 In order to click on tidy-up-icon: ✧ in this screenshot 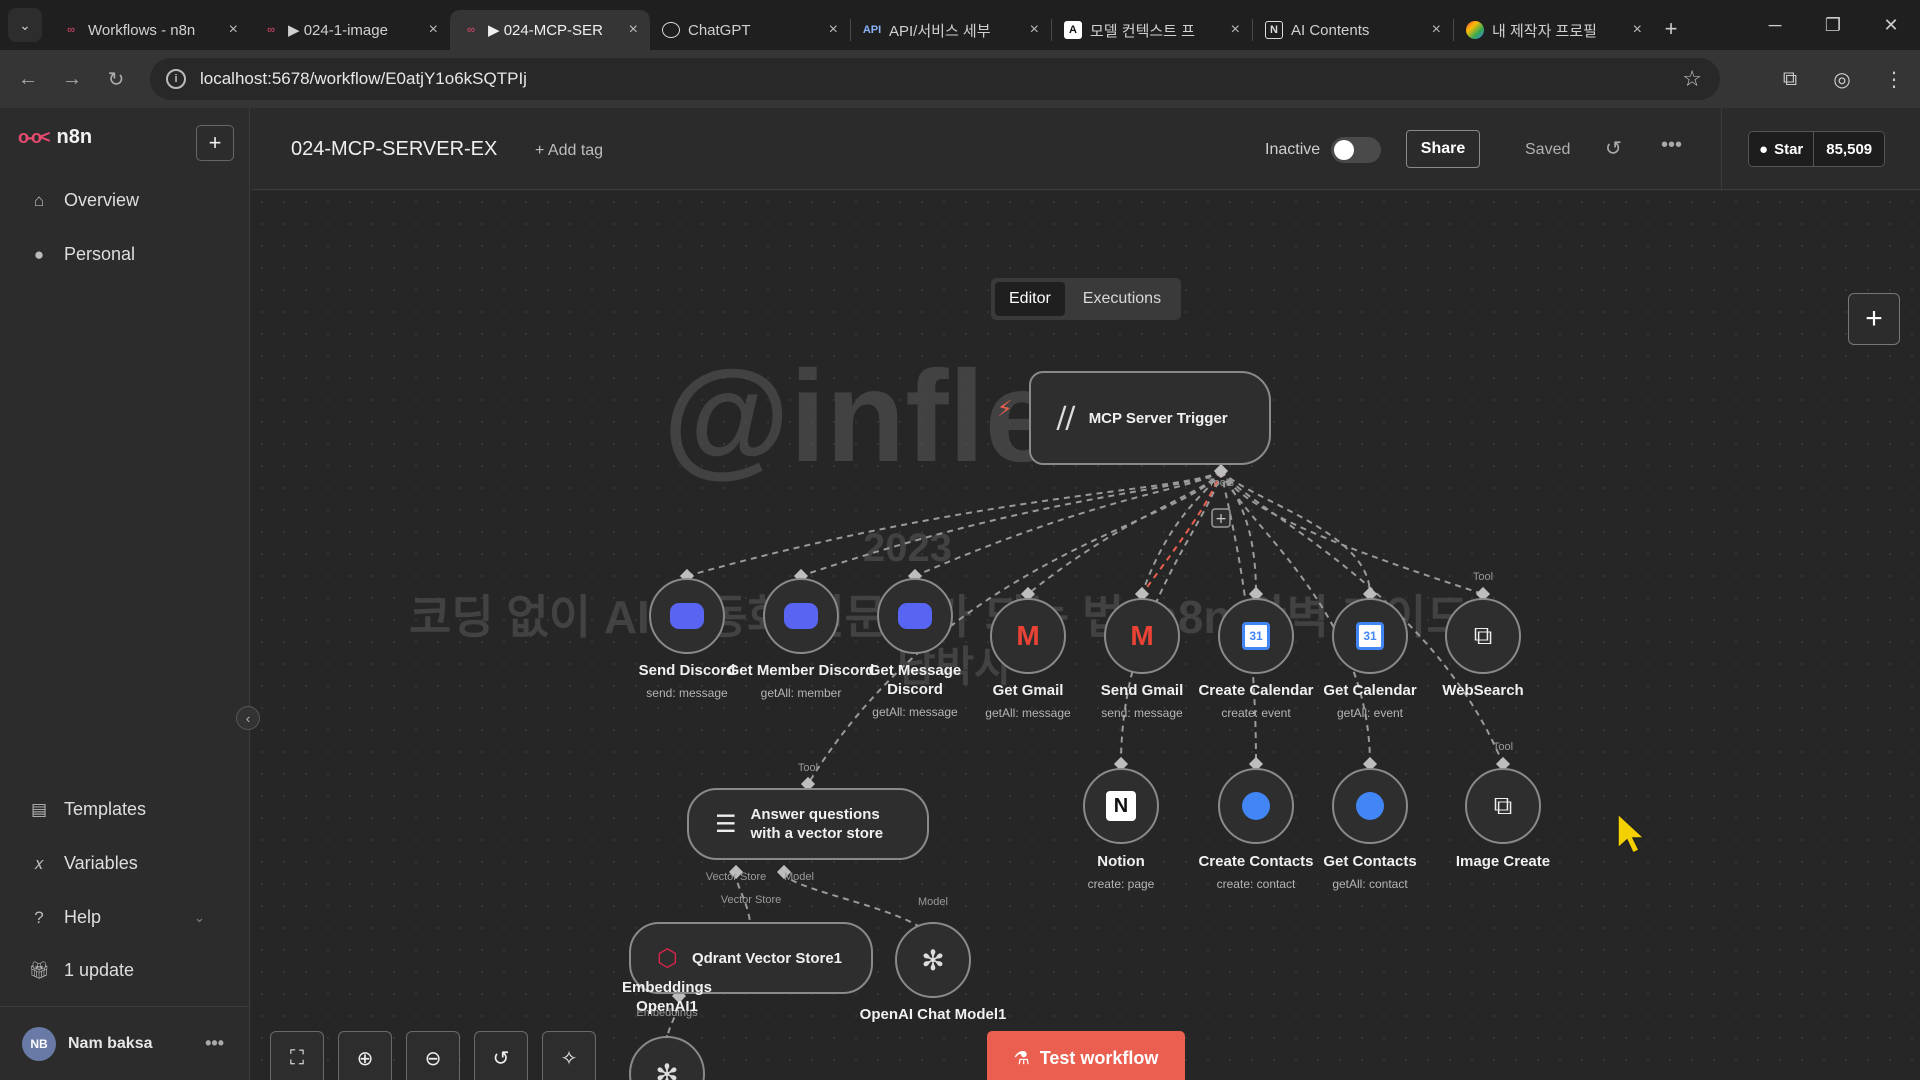, I will do `click(569, 1055)`.